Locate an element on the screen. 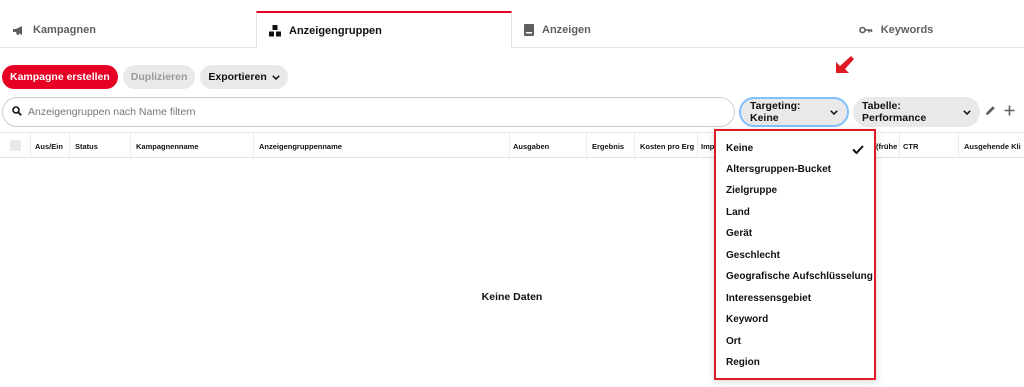 The height and width of the screenshot is (387, 1024). table-view-dropdown-button: Tabelle: Performance is located at coordinates (916, 112).